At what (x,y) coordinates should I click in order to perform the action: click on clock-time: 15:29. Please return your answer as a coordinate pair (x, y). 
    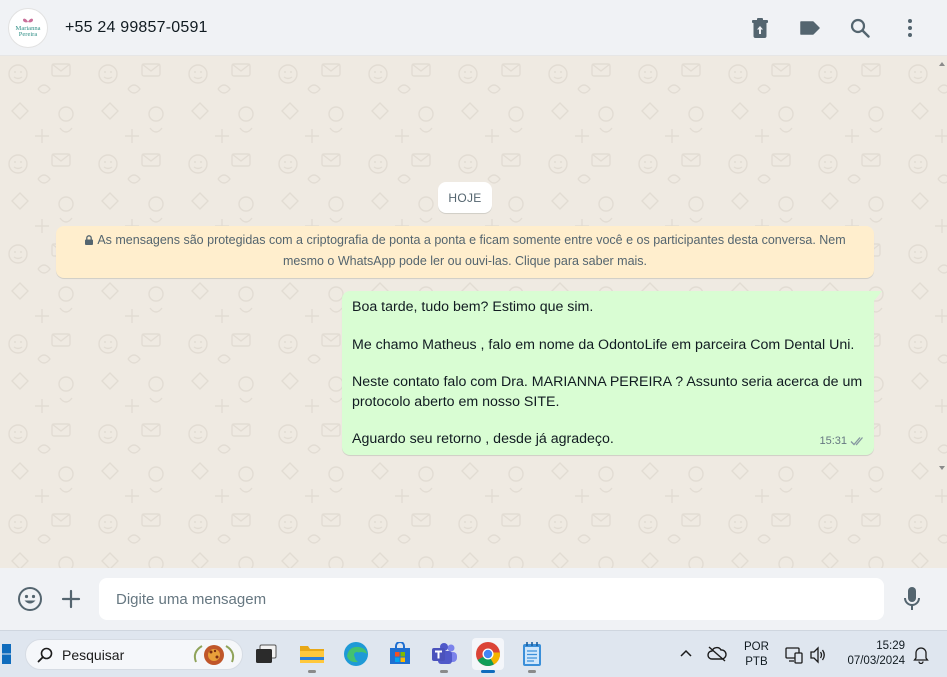
    Looking at the image, I should click on (890, 646).